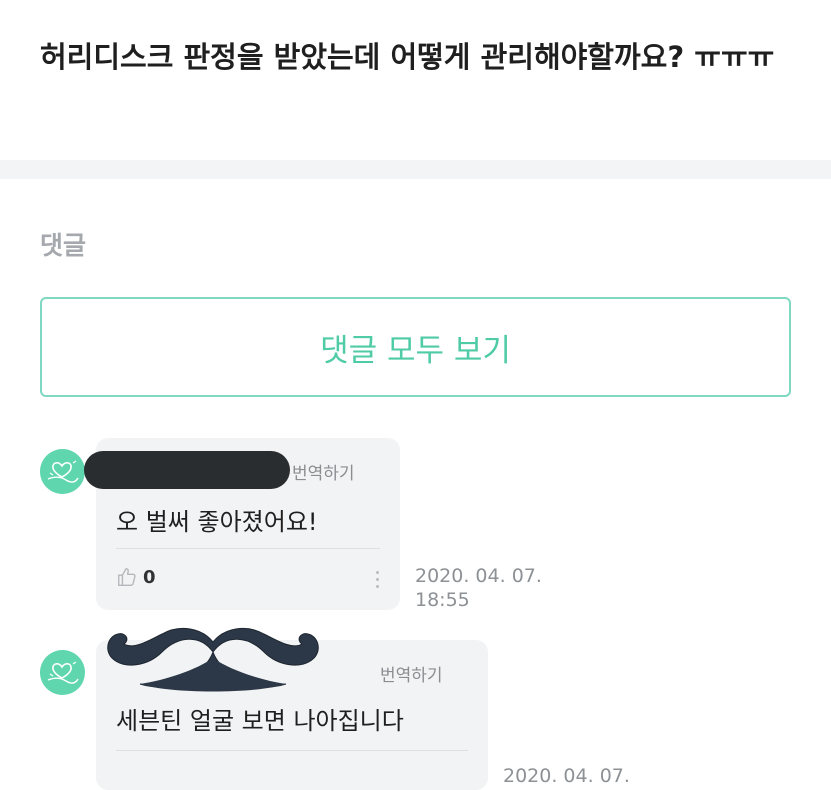 The height and width of the screenshot is (790, 831). What do you see at coordinates (478, 588) in the screenshot?
I see `comment-timestamp: 2020. 04. 07. 18:55` at bounding box center [478, 588].